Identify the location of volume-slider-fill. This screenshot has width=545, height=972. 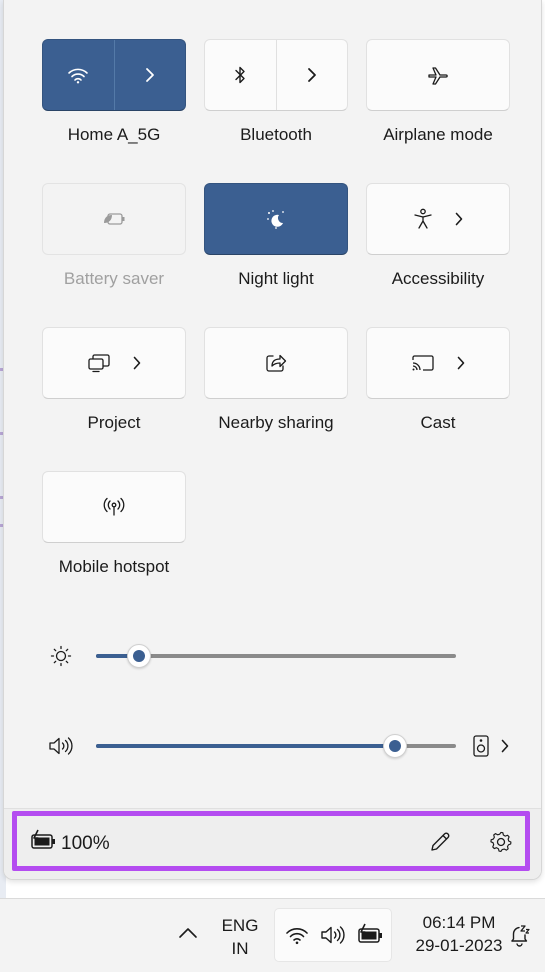
(245, 746).